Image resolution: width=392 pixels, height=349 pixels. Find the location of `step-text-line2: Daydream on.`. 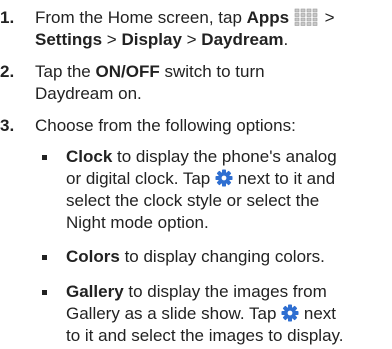

step-text-line2: Daydream on. is located at coordinates (88, 93).